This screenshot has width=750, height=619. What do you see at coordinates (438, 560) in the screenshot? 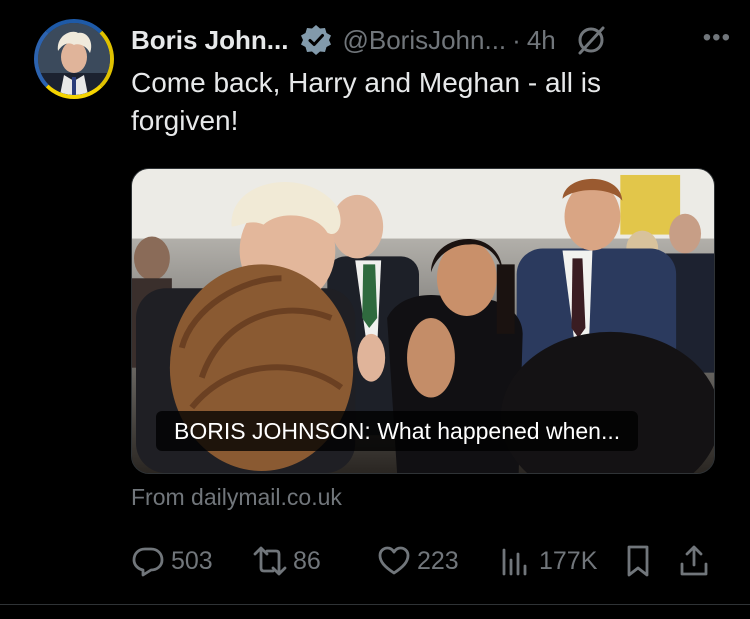
I see `like-count: 223` at bounding box center [438, 560].